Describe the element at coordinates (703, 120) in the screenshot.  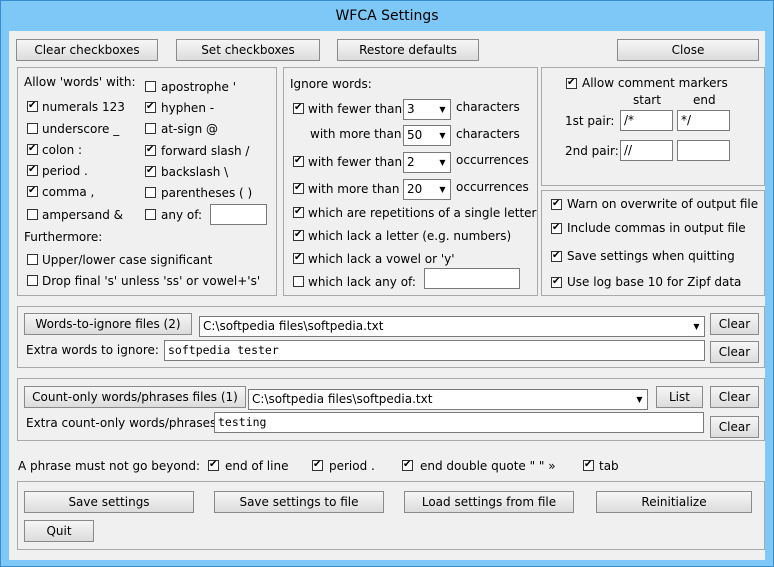
I see `first-pair-end-input: */` at that location.